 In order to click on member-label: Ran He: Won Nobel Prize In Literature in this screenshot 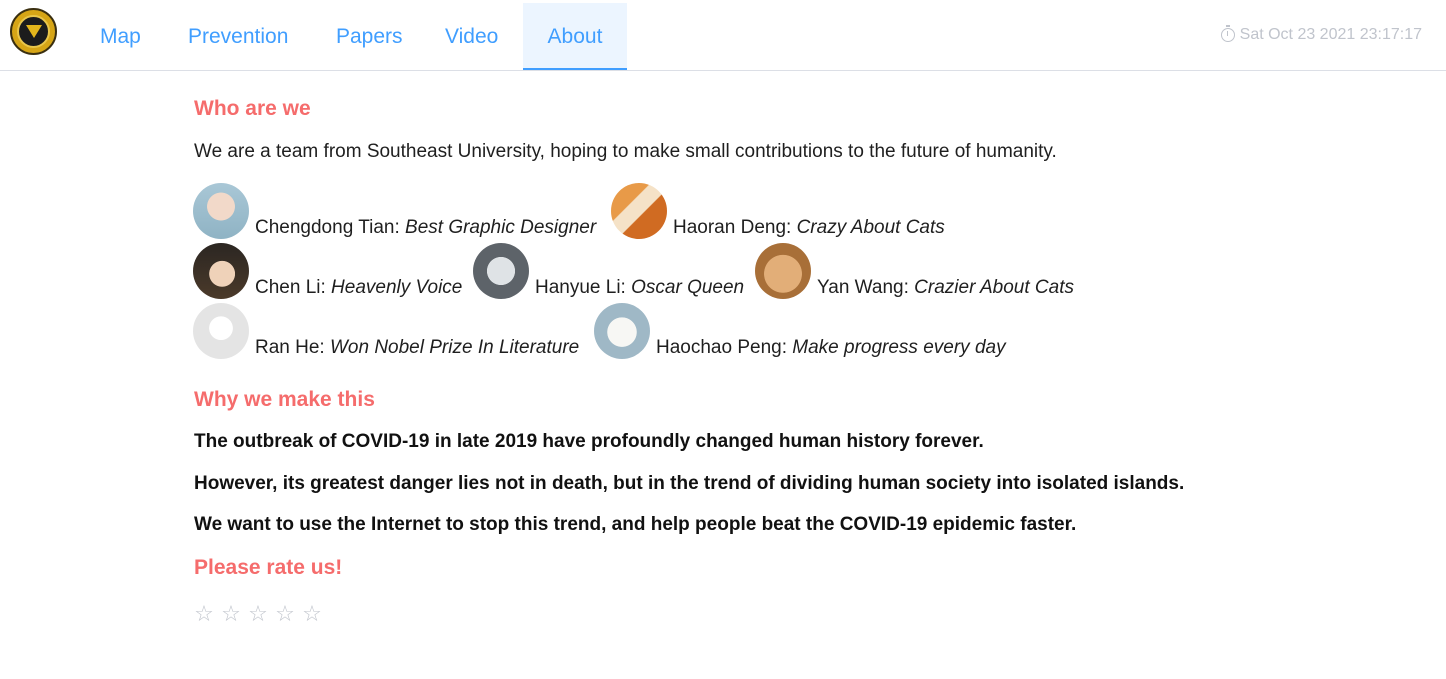, I will do `click(417, 348)`.